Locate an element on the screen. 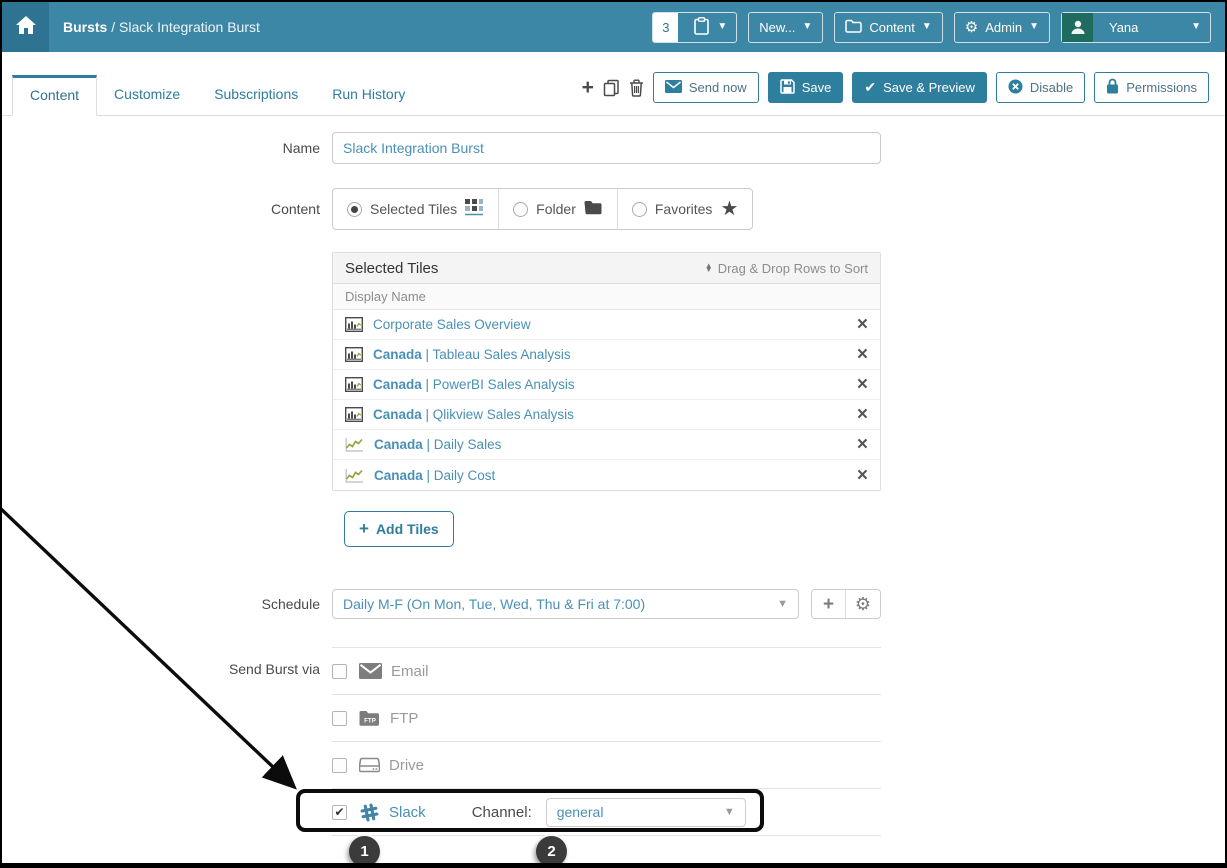 The height and width of the screenshot is (868, 1227). tab-run-history: Run History is located at coordinates (368, 95).